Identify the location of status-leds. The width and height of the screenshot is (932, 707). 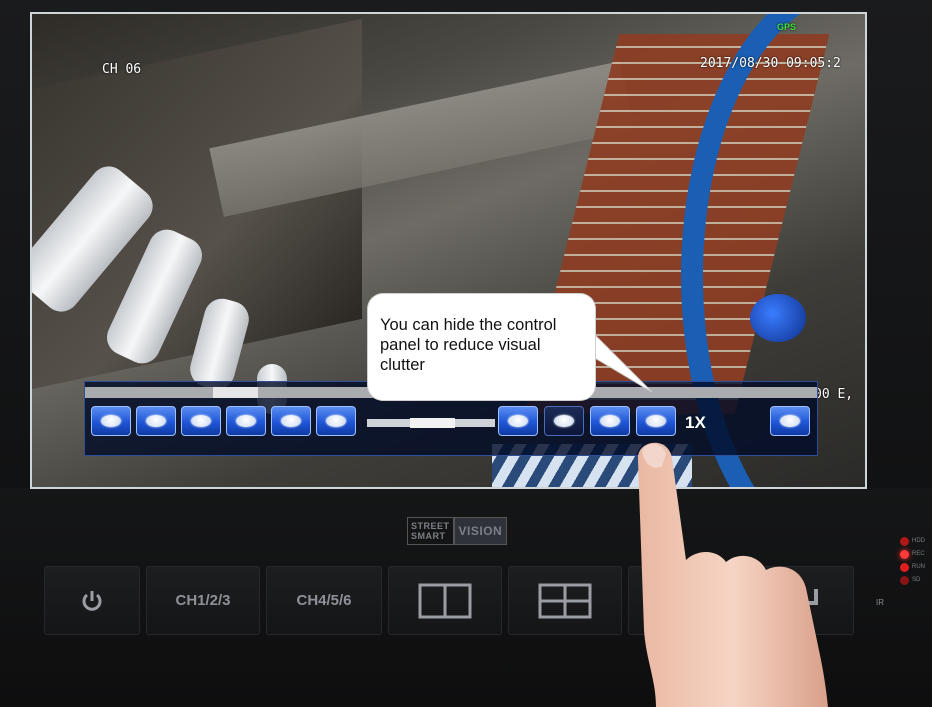
(904, 563).